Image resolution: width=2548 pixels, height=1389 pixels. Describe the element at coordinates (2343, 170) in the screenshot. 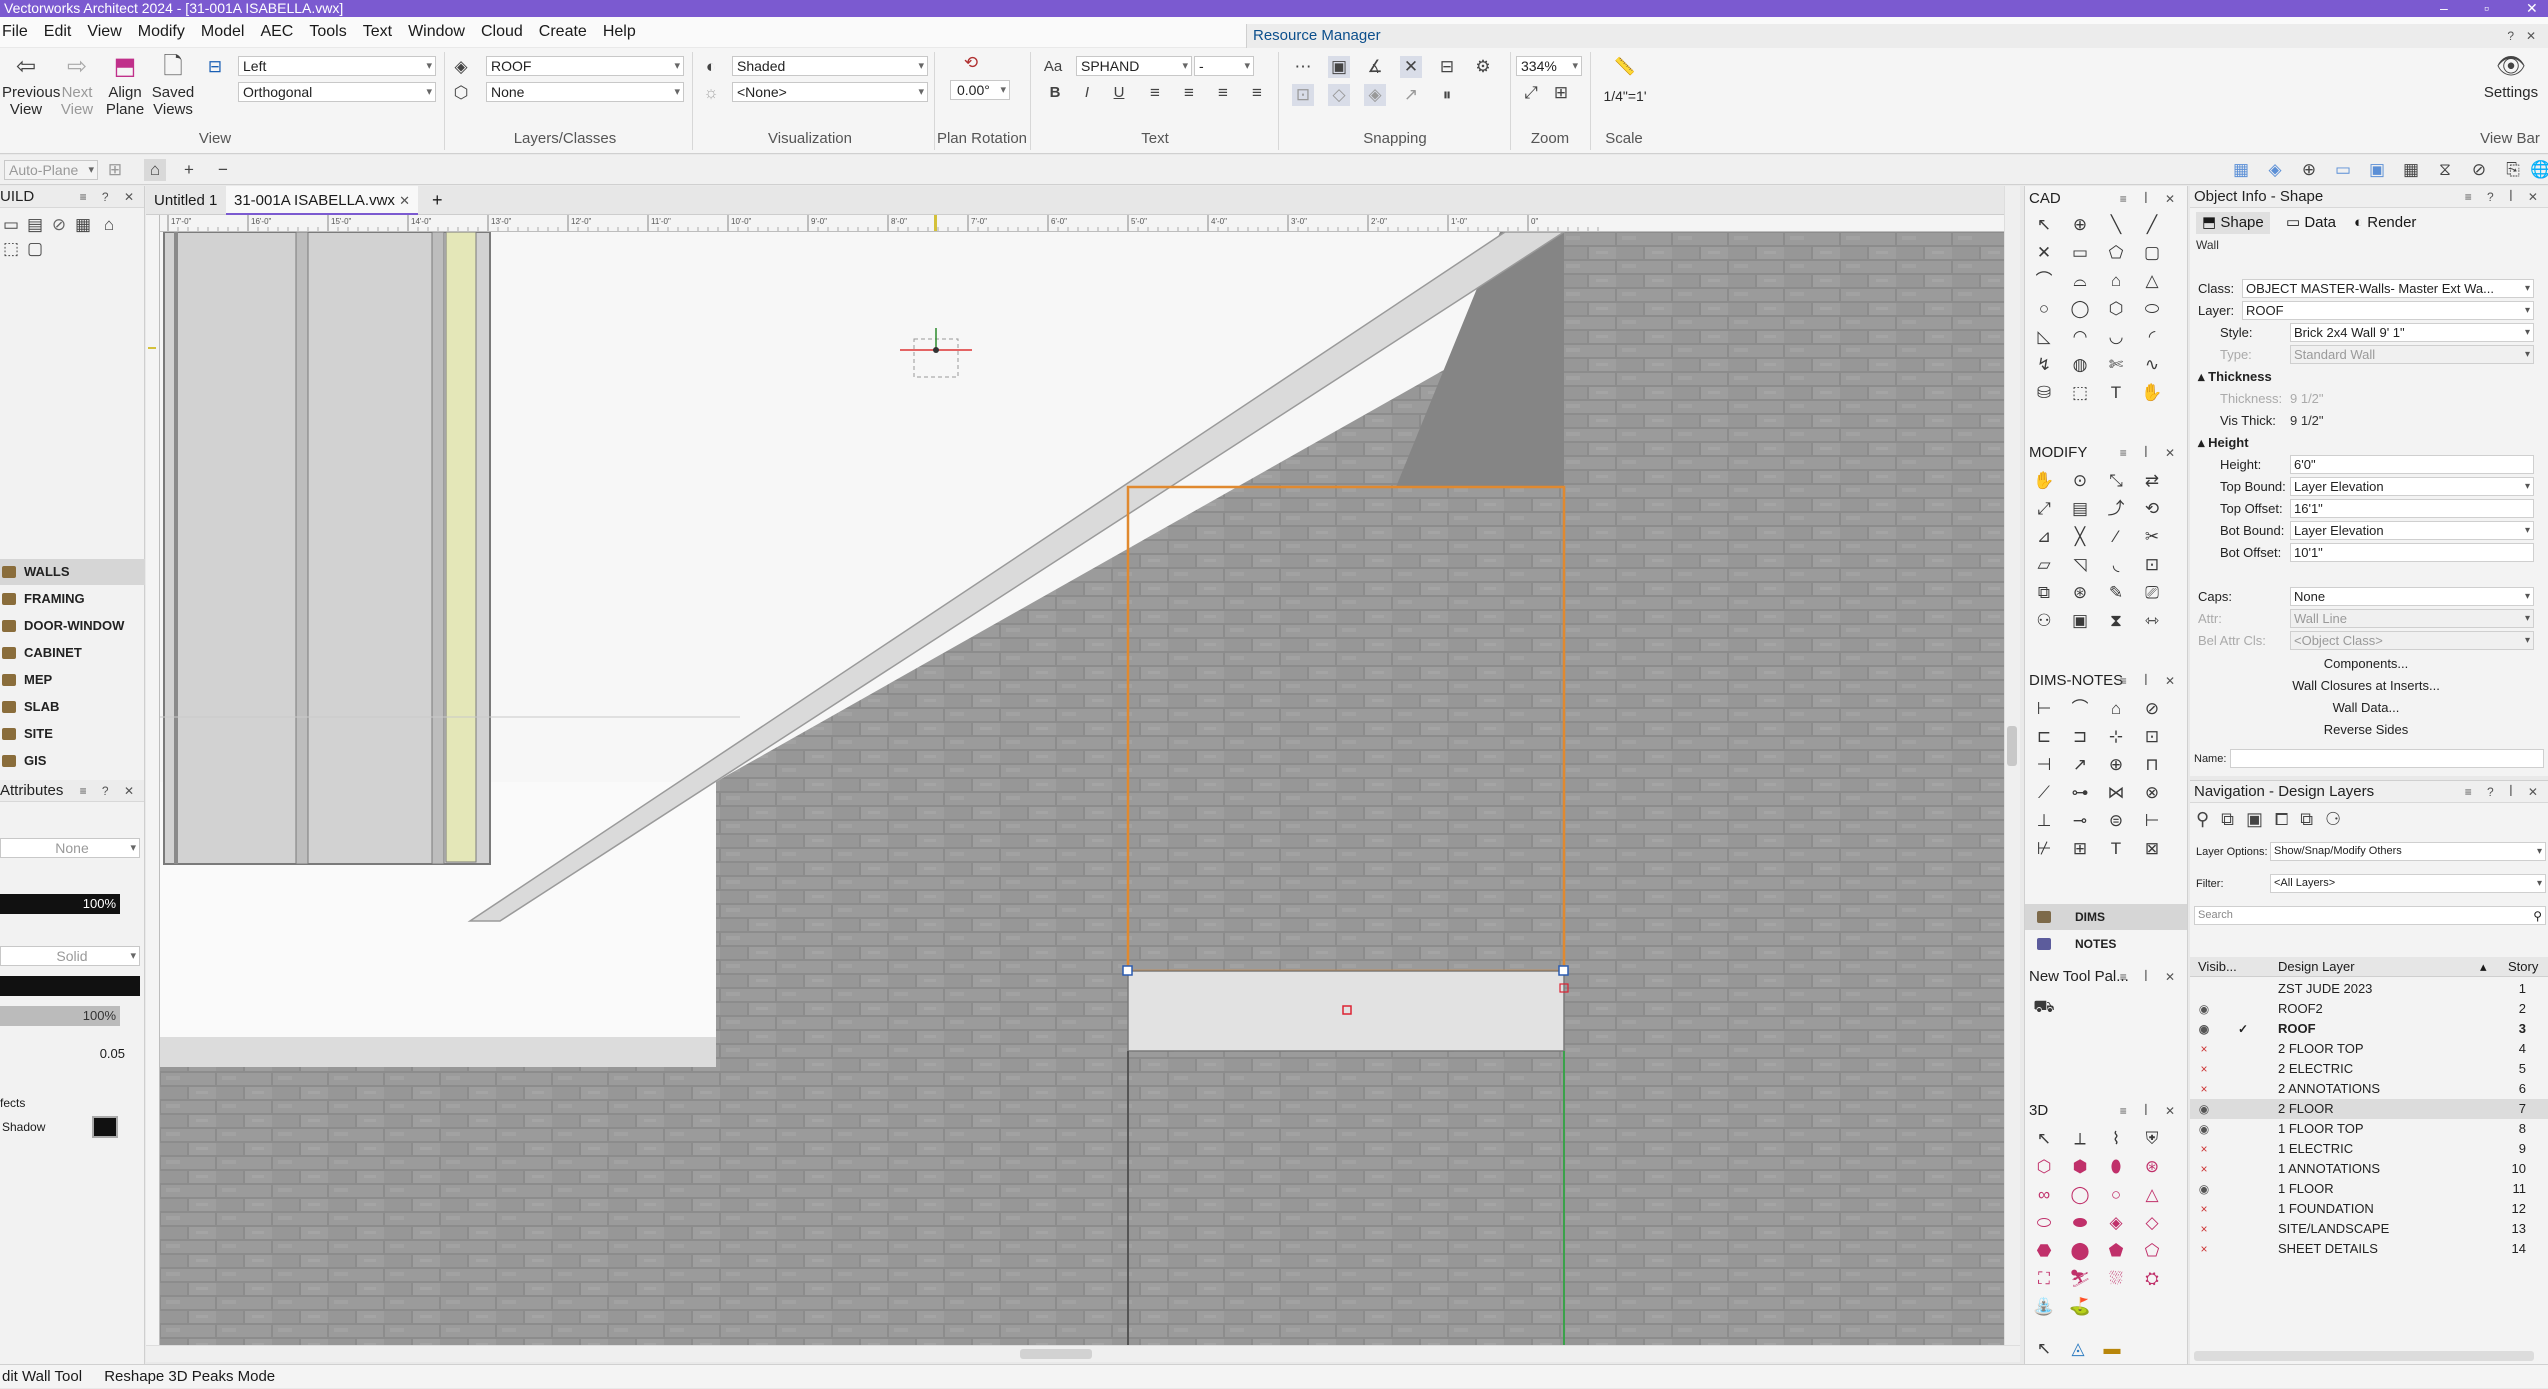

I see `section-view-icon: ▭` at that location.